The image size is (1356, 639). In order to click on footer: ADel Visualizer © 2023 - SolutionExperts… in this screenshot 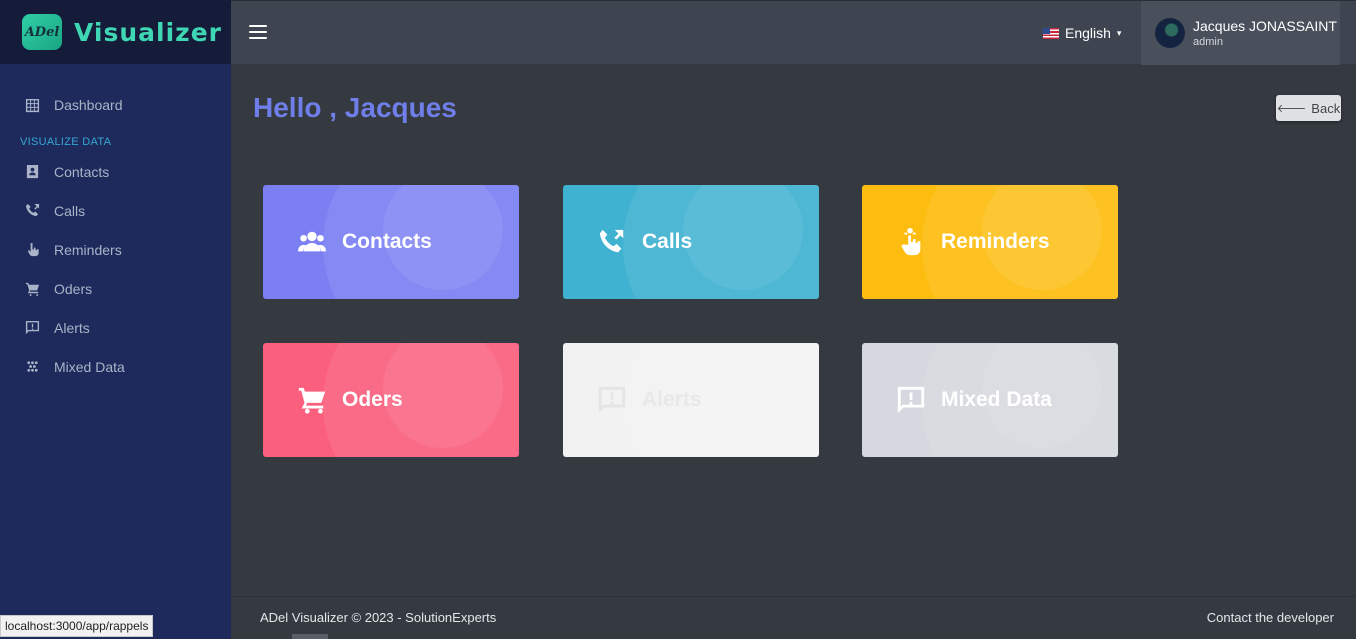, I will do `click(793, 617)`.